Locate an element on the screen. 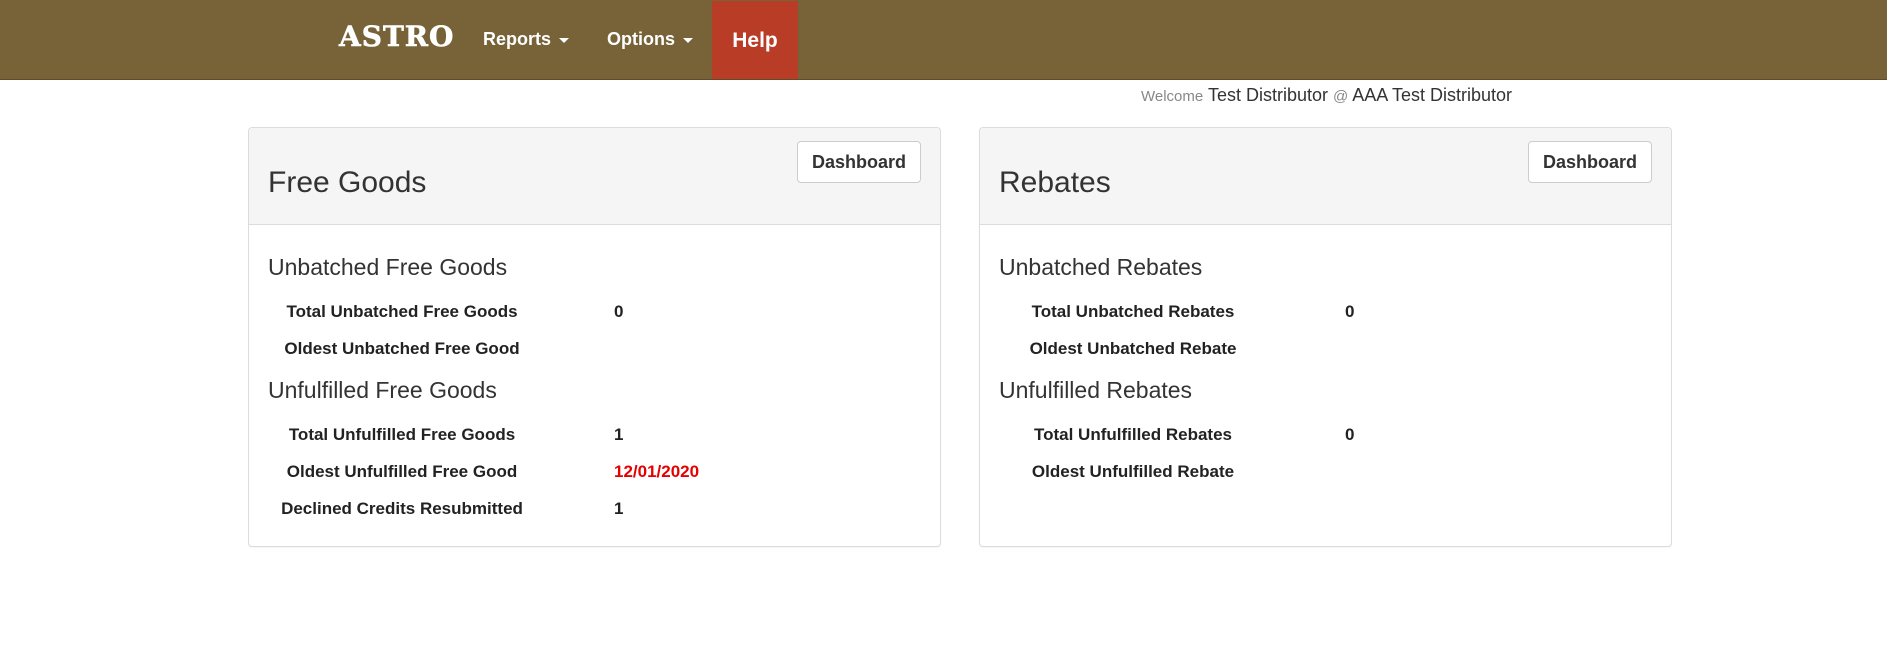  unfulfilled-rebates-heading: Unfulfilled Rebates is located at coordinates (1096, 390).